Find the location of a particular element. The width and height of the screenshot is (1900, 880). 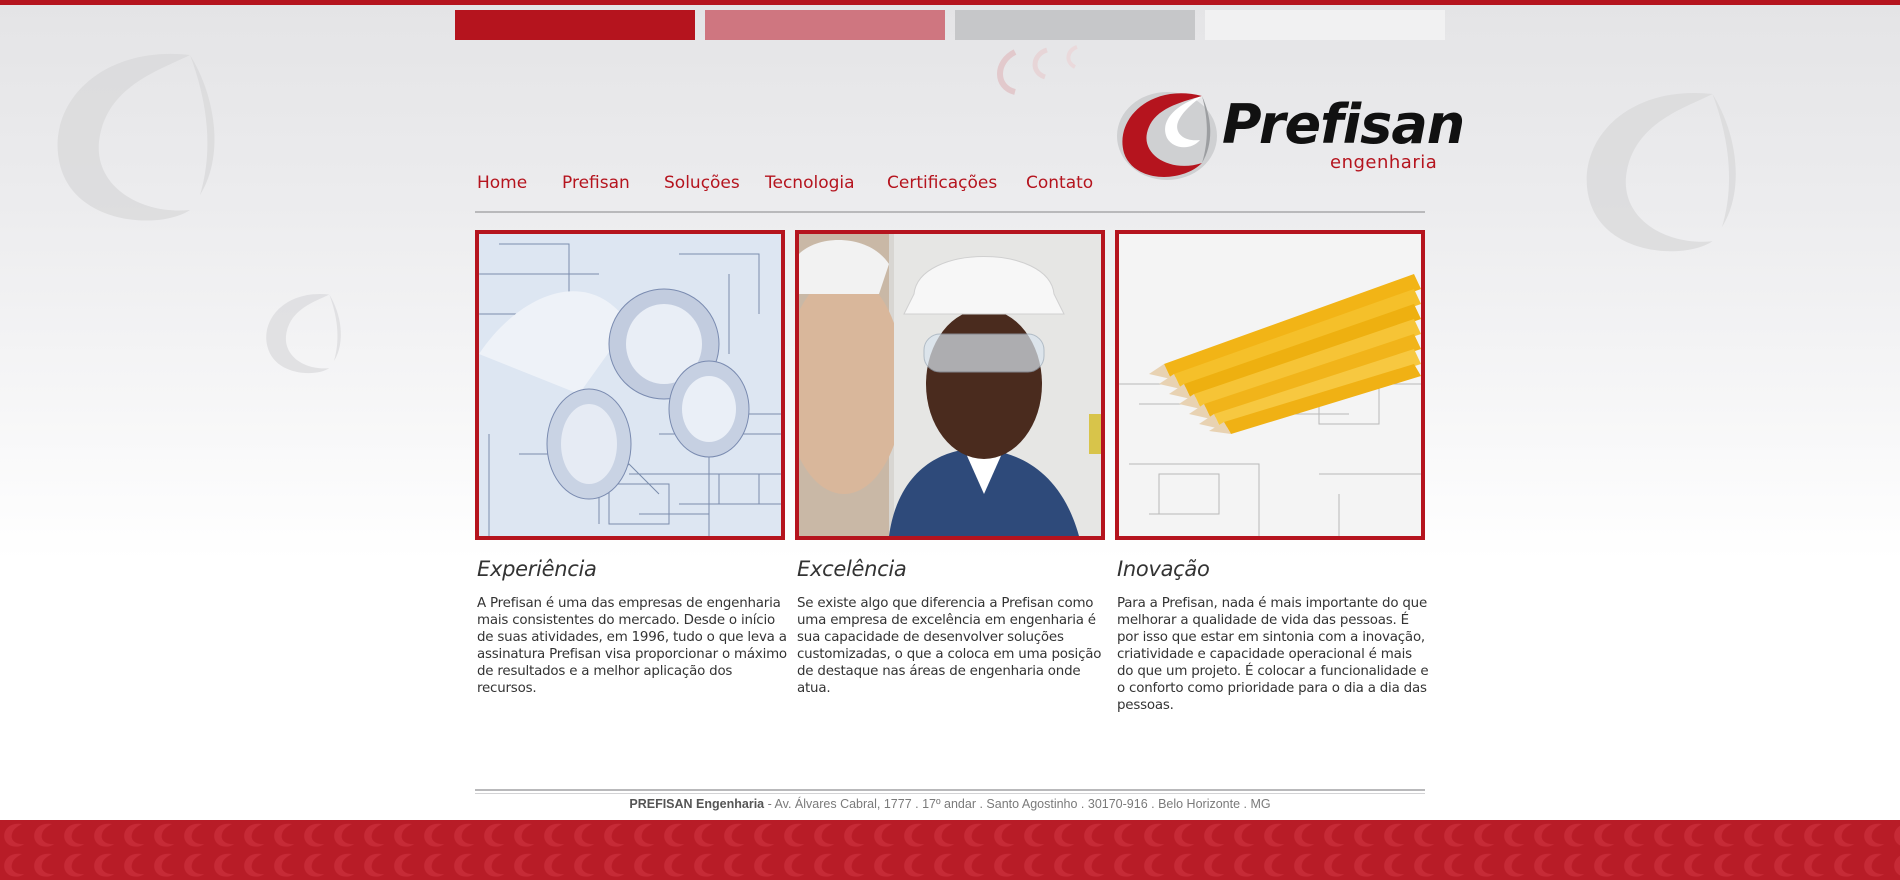

nav-tecnologia: Tecnologia is located at coordinates (810, 183).